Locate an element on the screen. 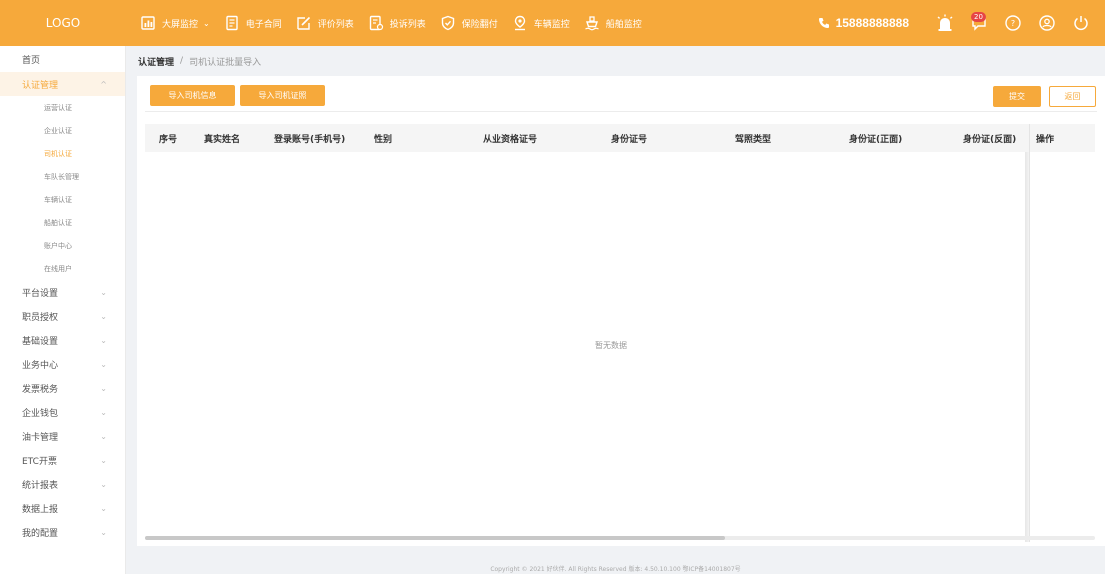 The image size is (1105, 574). sidebar-group-item: 平台设置 ⌄ is located at coordinates (62, 292).